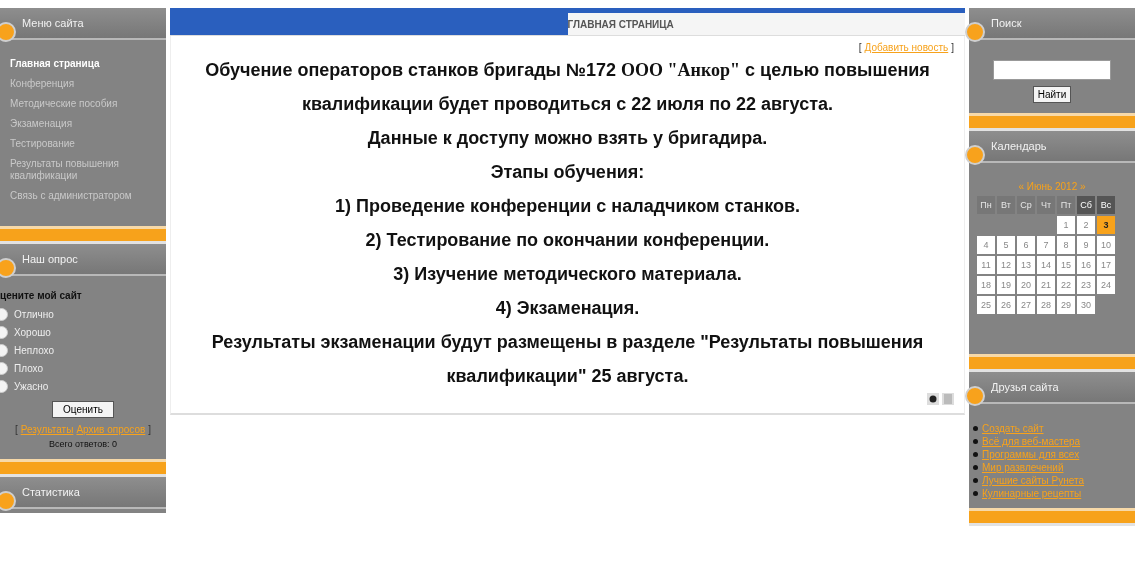 The image size is (1135, 577). I want to click on calendar-day: 19, so click(1006, 285).